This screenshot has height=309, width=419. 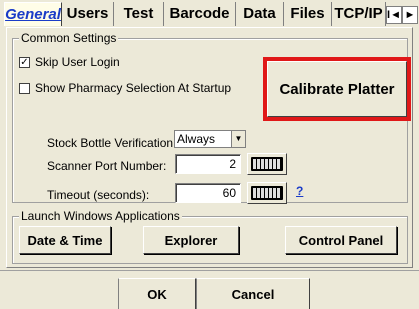 I want to click on timeout-input: 60, so click(x=208, y=193).